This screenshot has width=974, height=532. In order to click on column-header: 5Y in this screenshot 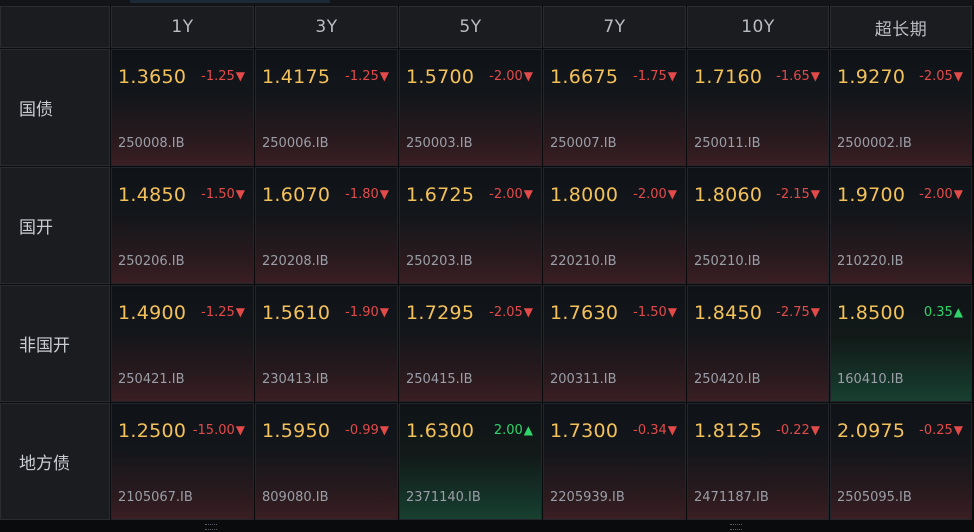, I will do `click(470, 27)`.